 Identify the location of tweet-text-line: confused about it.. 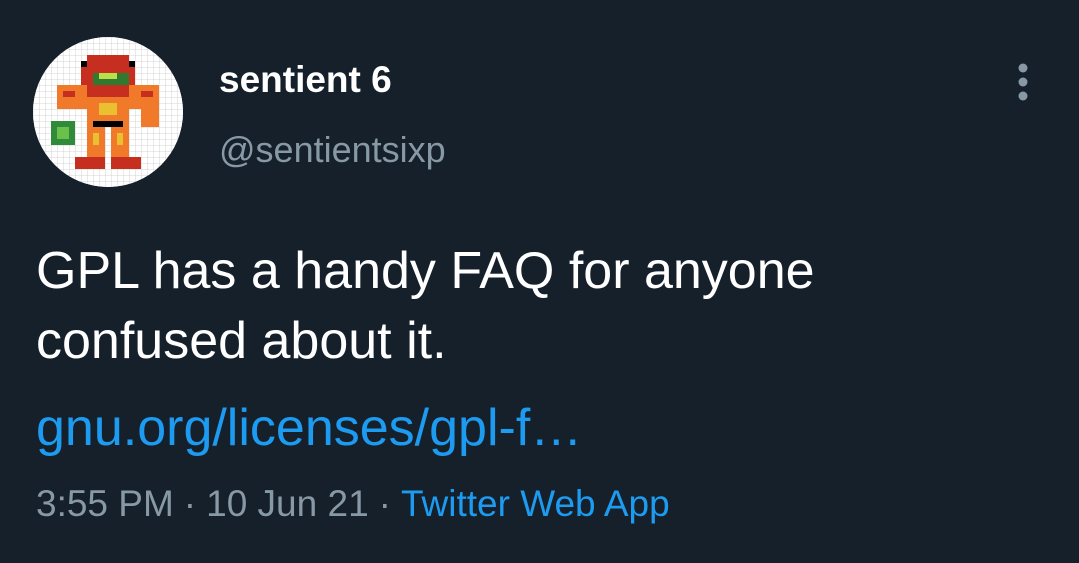
(241, 341).